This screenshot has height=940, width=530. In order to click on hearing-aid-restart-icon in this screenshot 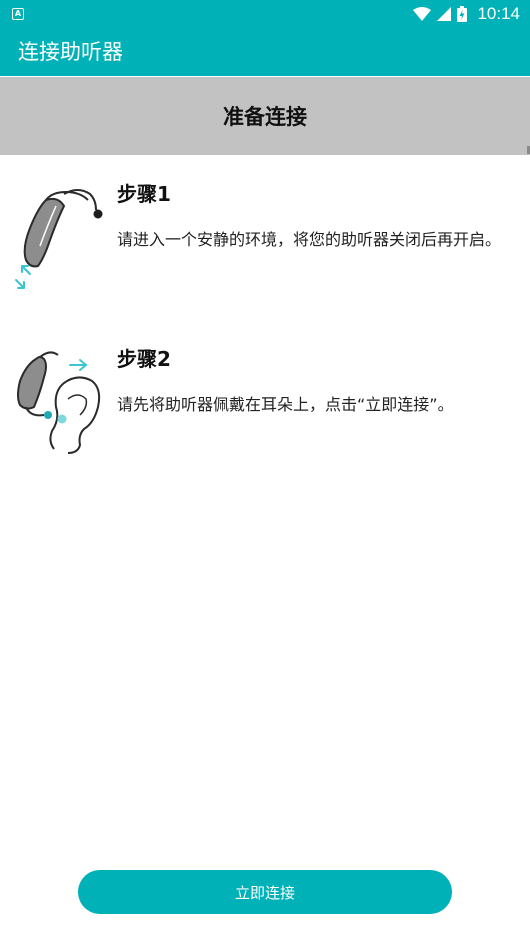, I will do `click(59, 239)`.